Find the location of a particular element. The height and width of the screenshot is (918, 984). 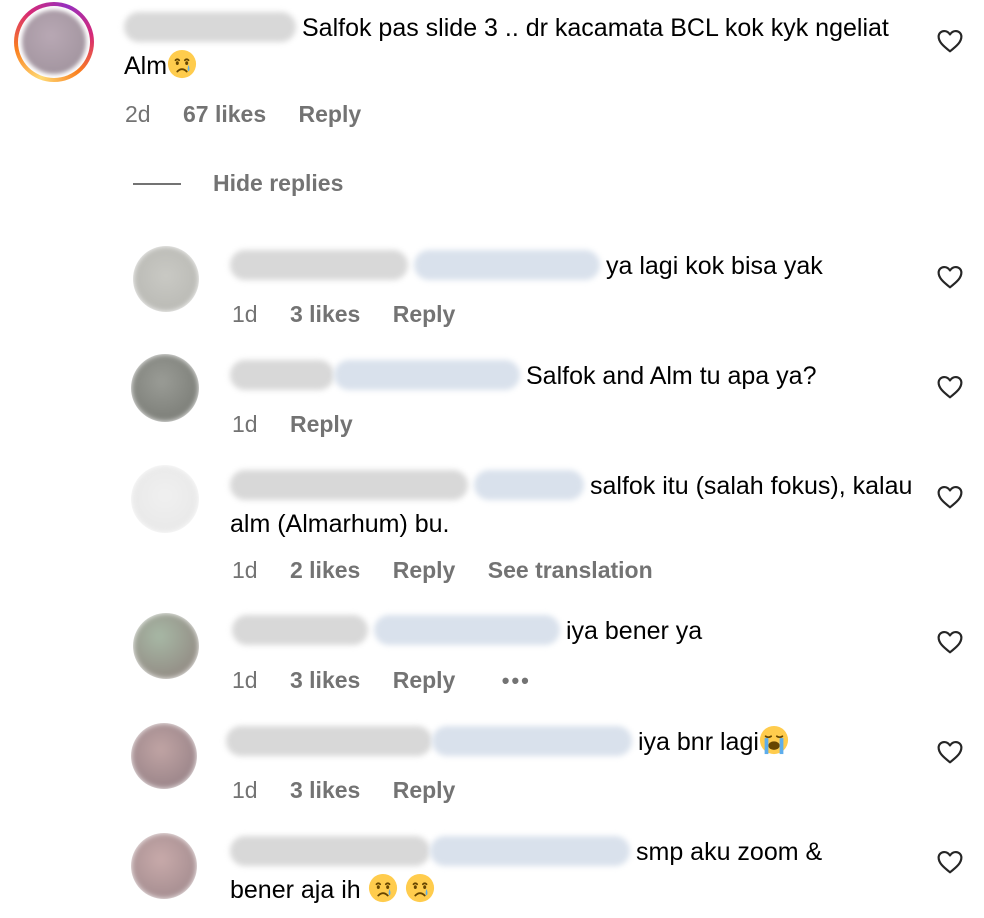

avatar-story-ring is located at coordinates (54, 42).